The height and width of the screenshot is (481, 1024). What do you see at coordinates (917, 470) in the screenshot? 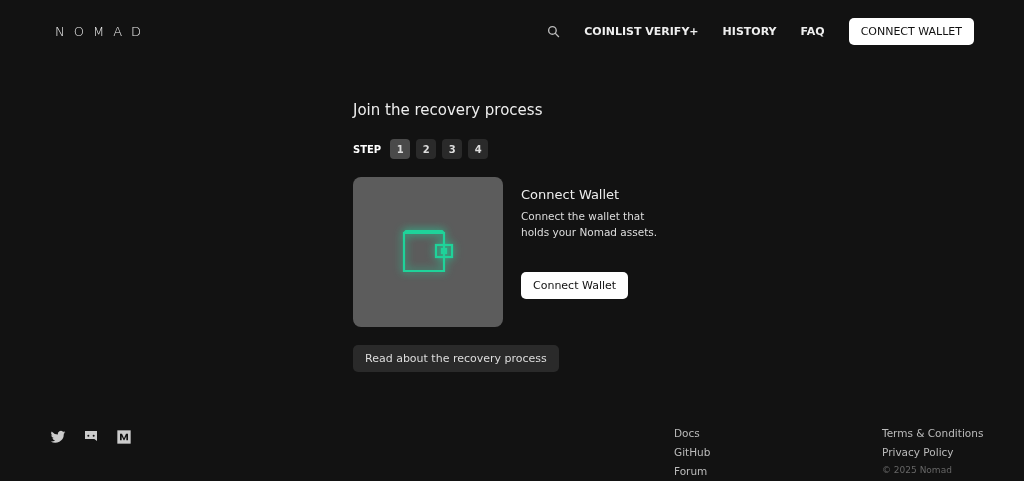
I see `copyright: © 2025 Nomad` at bounding box center [917, 470].